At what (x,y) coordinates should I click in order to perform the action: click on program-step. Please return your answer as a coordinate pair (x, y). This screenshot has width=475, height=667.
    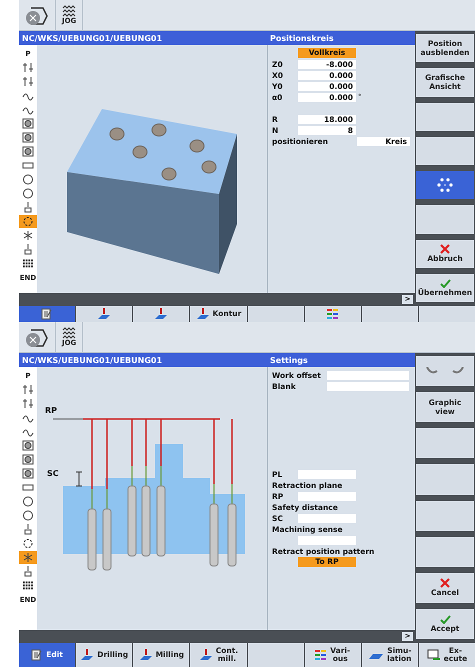
    Looking at the image, I should click on (28, 221).